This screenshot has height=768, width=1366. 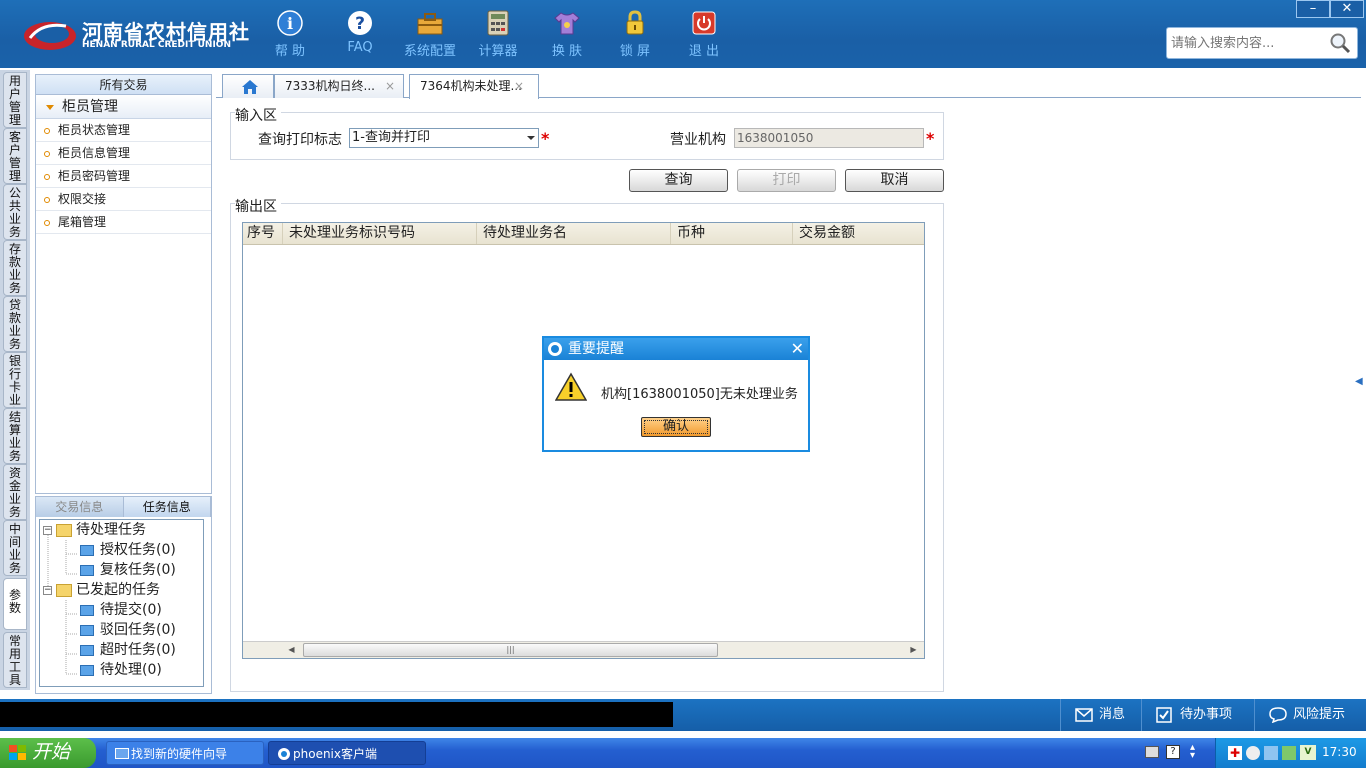 I want to click on tree-node-label: 超时任务(0), so click(x=138, y=650).